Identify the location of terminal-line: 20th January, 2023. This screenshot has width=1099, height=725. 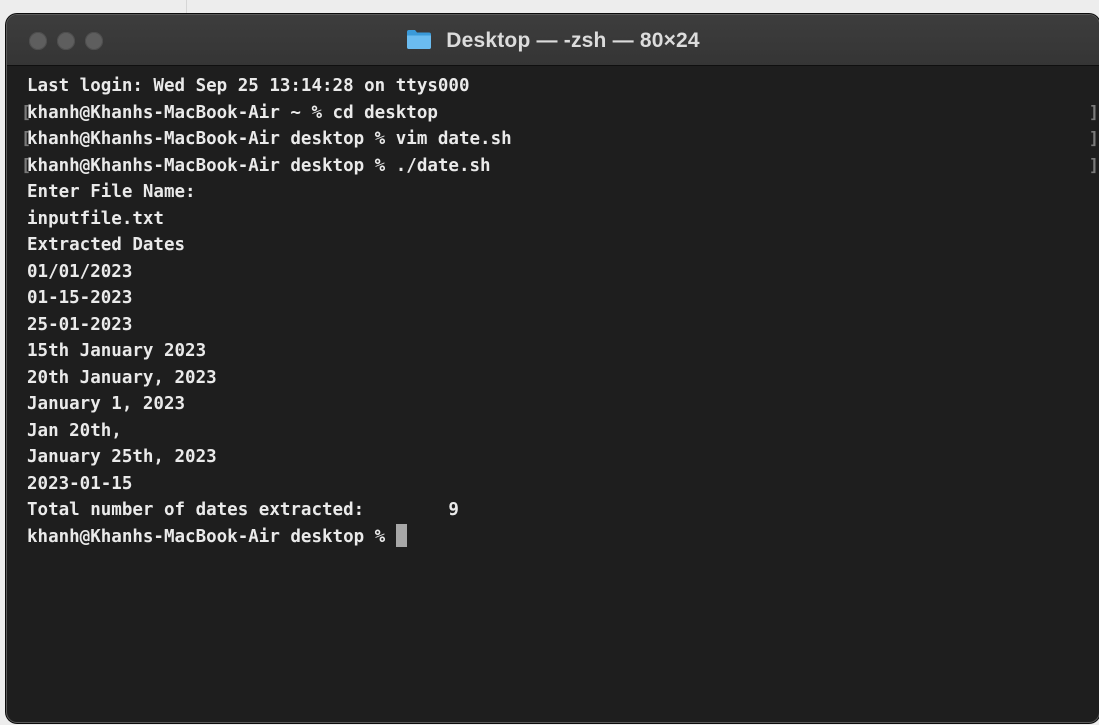
(122, 377).